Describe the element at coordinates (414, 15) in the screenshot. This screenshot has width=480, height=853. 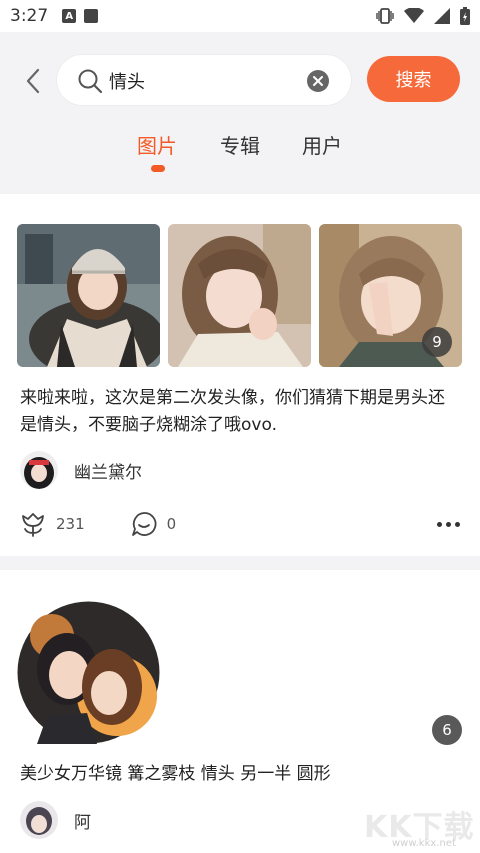
I see `wifi-icon` at that location.